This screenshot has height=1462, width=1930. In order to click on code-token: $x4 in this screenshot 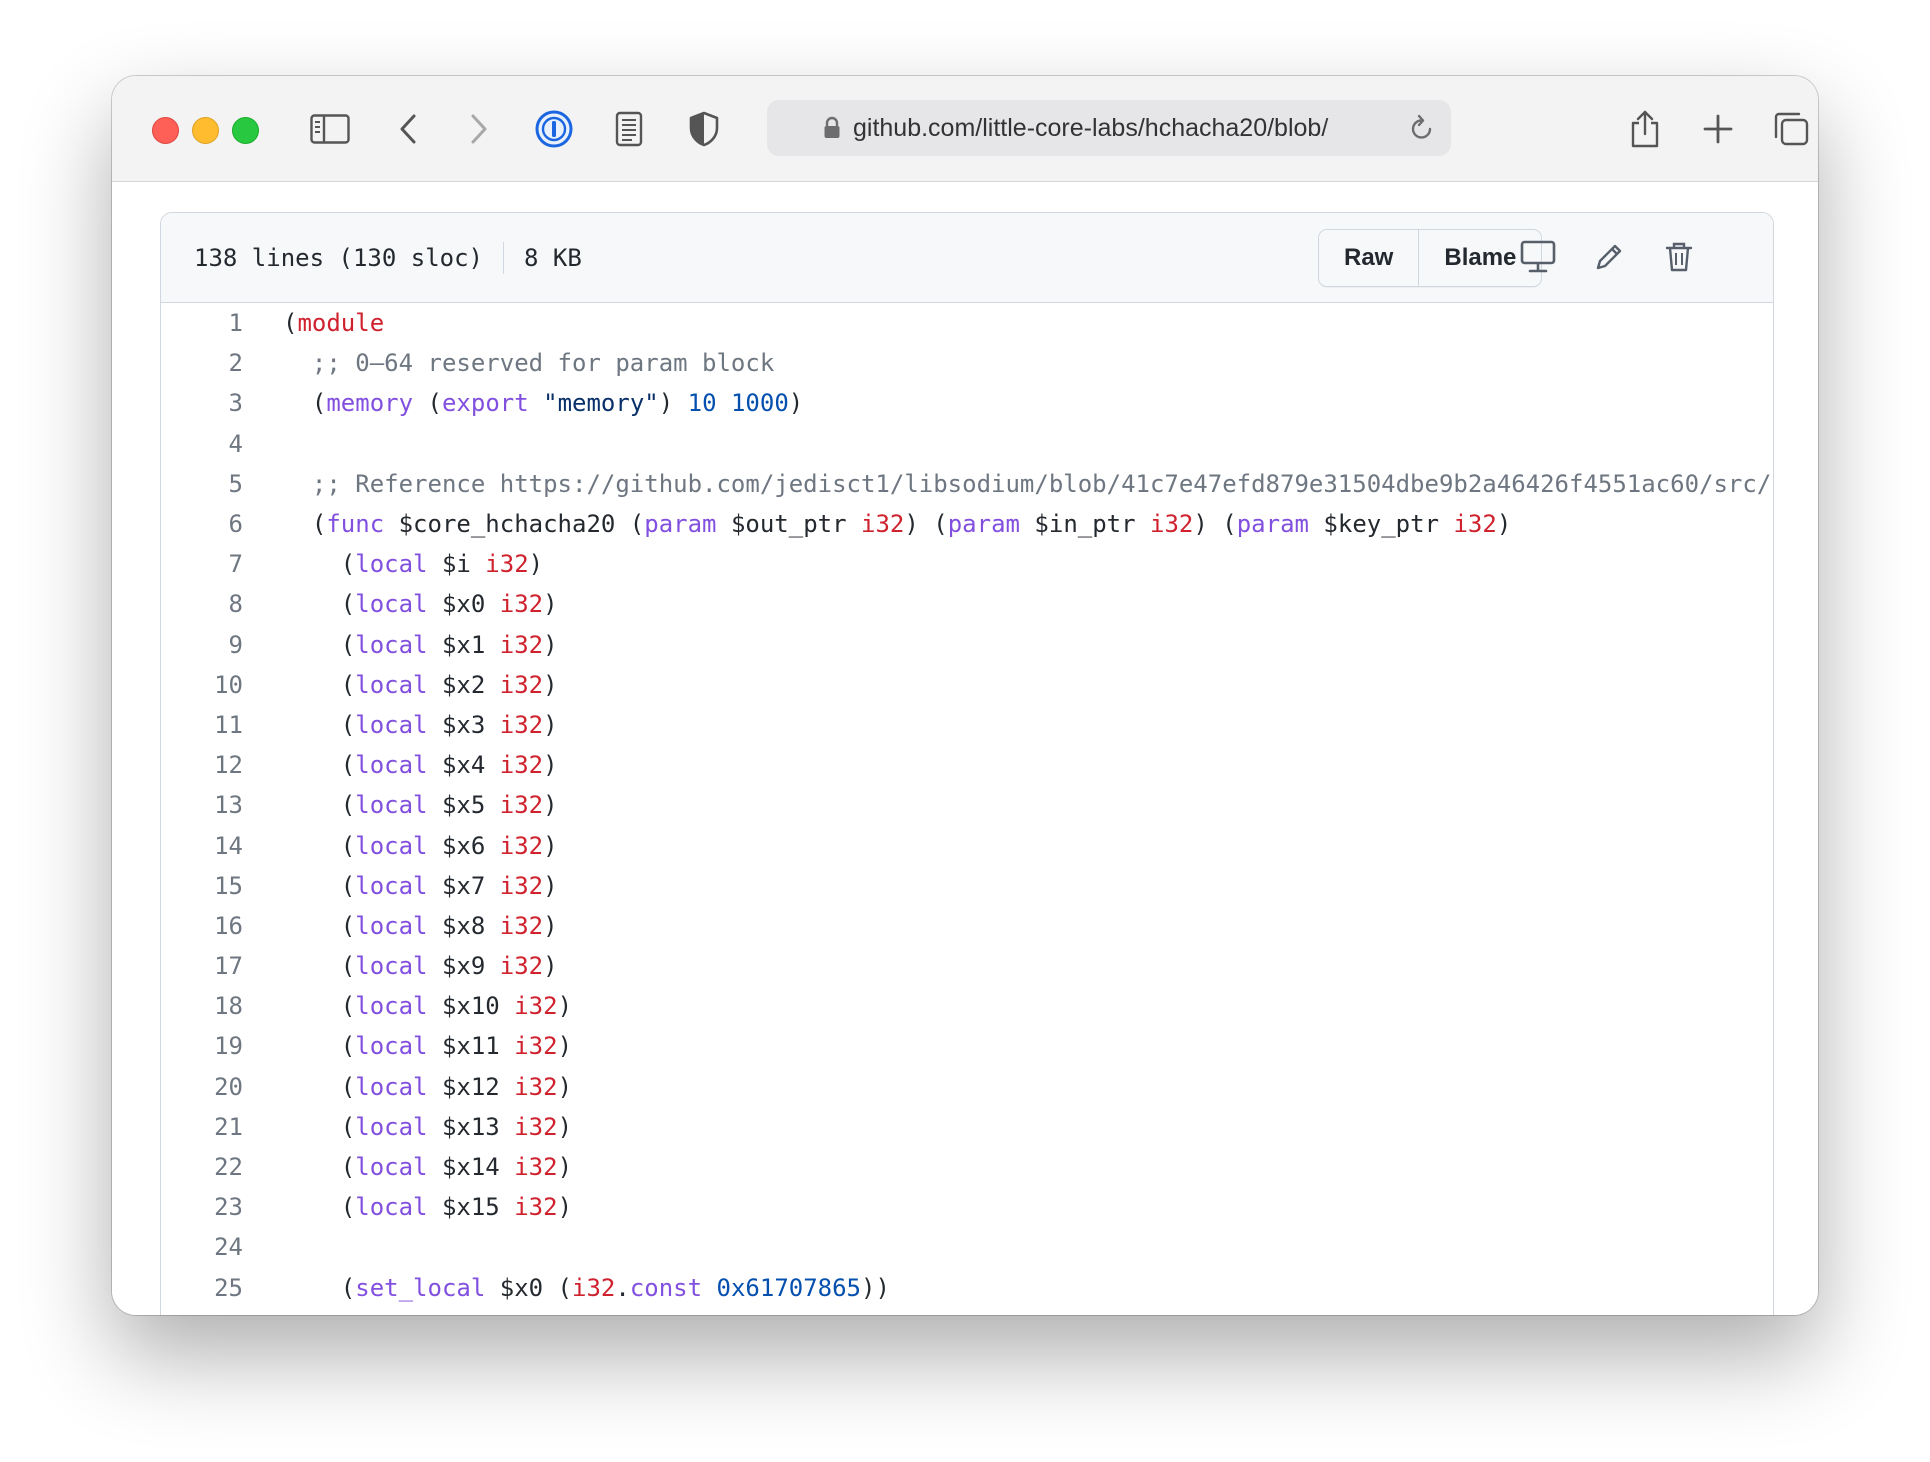, I will do `click(463, 765)`.